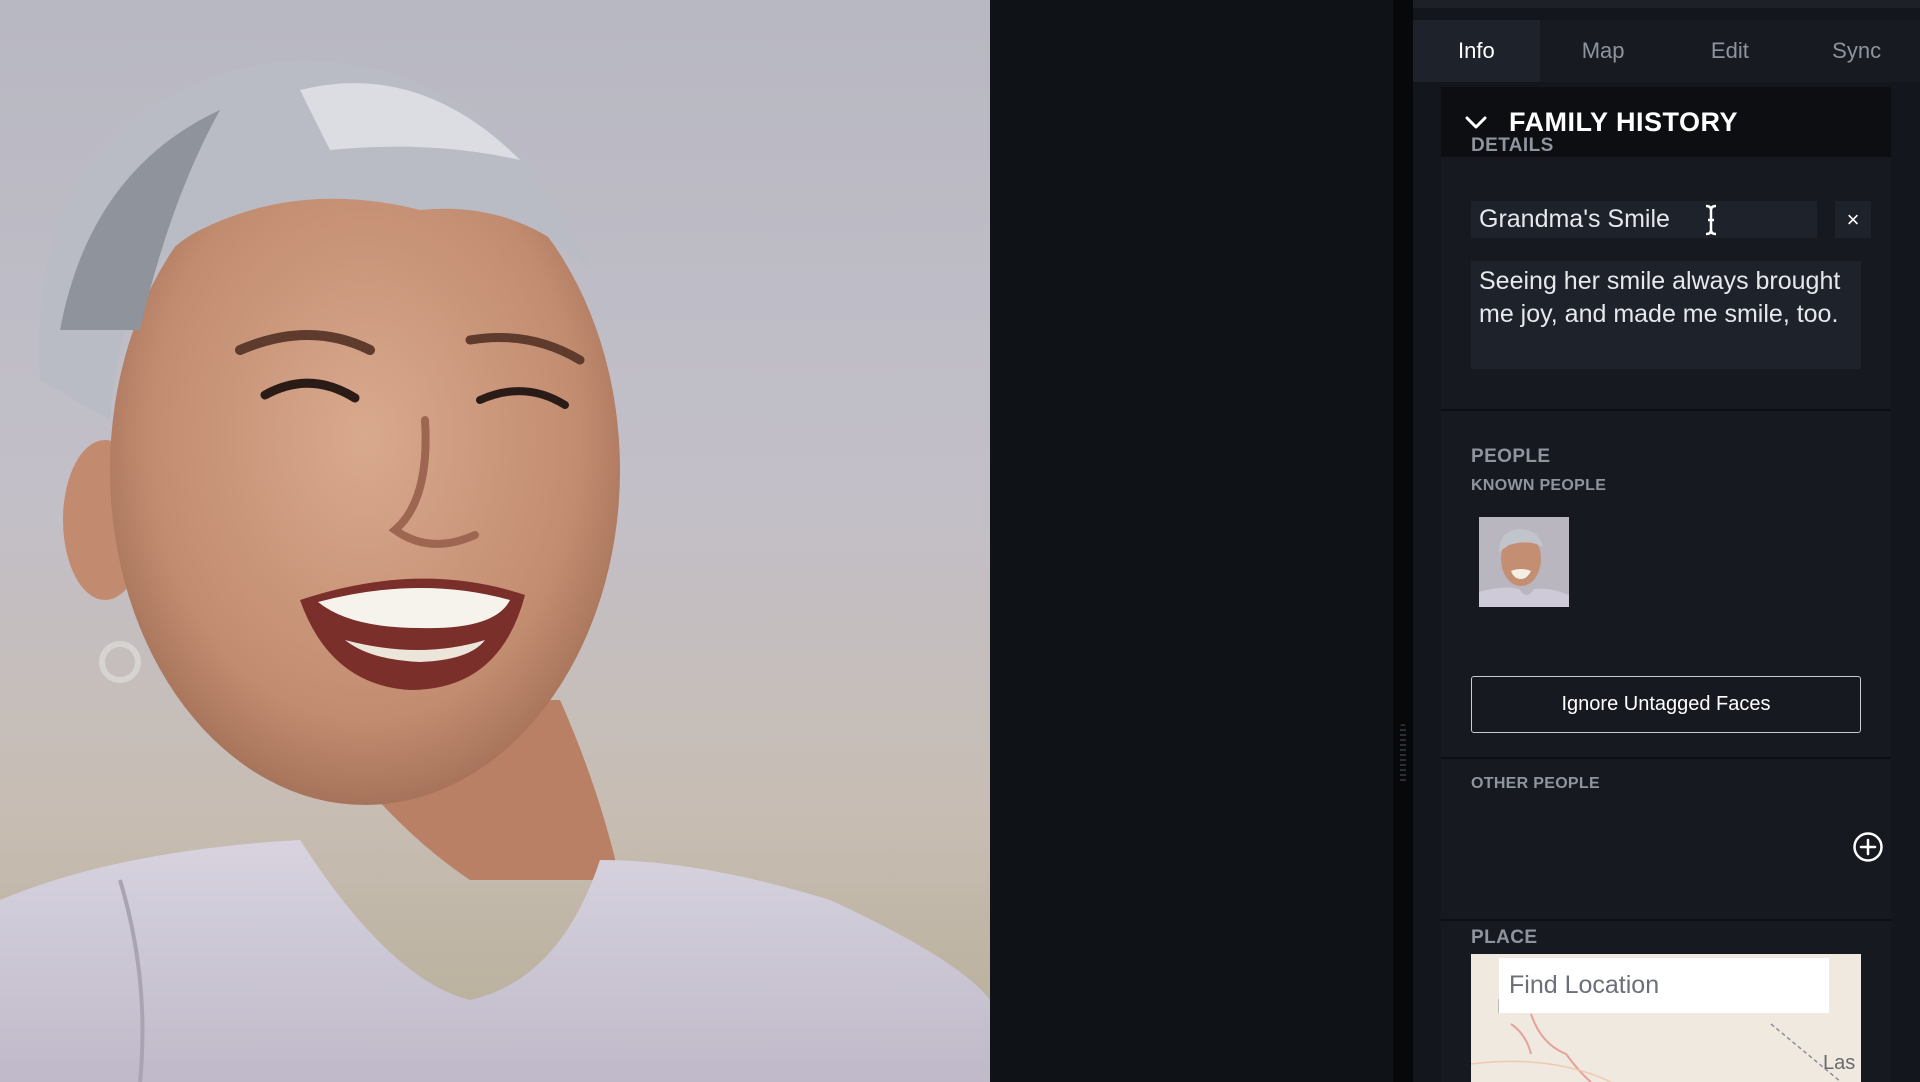 The width and height of the screenshot is (1920, 1082). What do you see at coordinates (1535, 783) in the screenshot?
I see `other-people-label: OTHER PEOPLE` at bounding box center [1535, 783].